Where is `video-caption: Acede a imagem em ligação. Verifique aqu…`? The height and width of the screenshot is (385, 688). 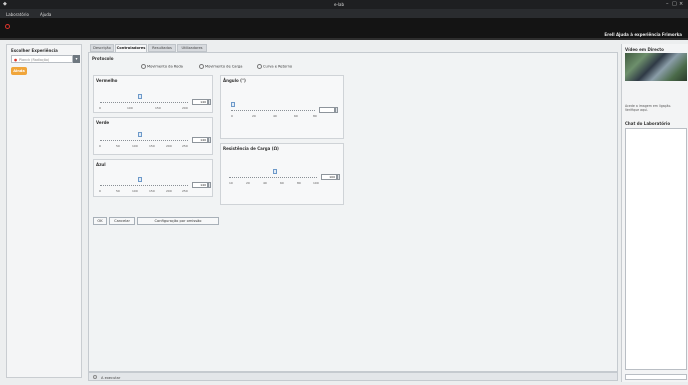
video-caption: Acede a imagem em ligação. Verifique aqu… is located at coordinates (648, 108).